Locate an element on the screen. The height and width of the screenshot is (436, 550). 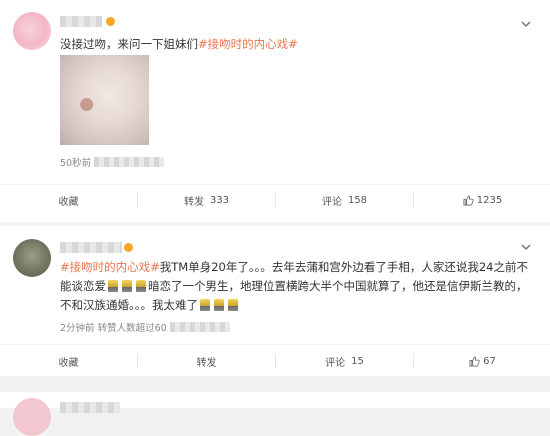
post-time: 50秒前 is located at coordinates (76, 163).